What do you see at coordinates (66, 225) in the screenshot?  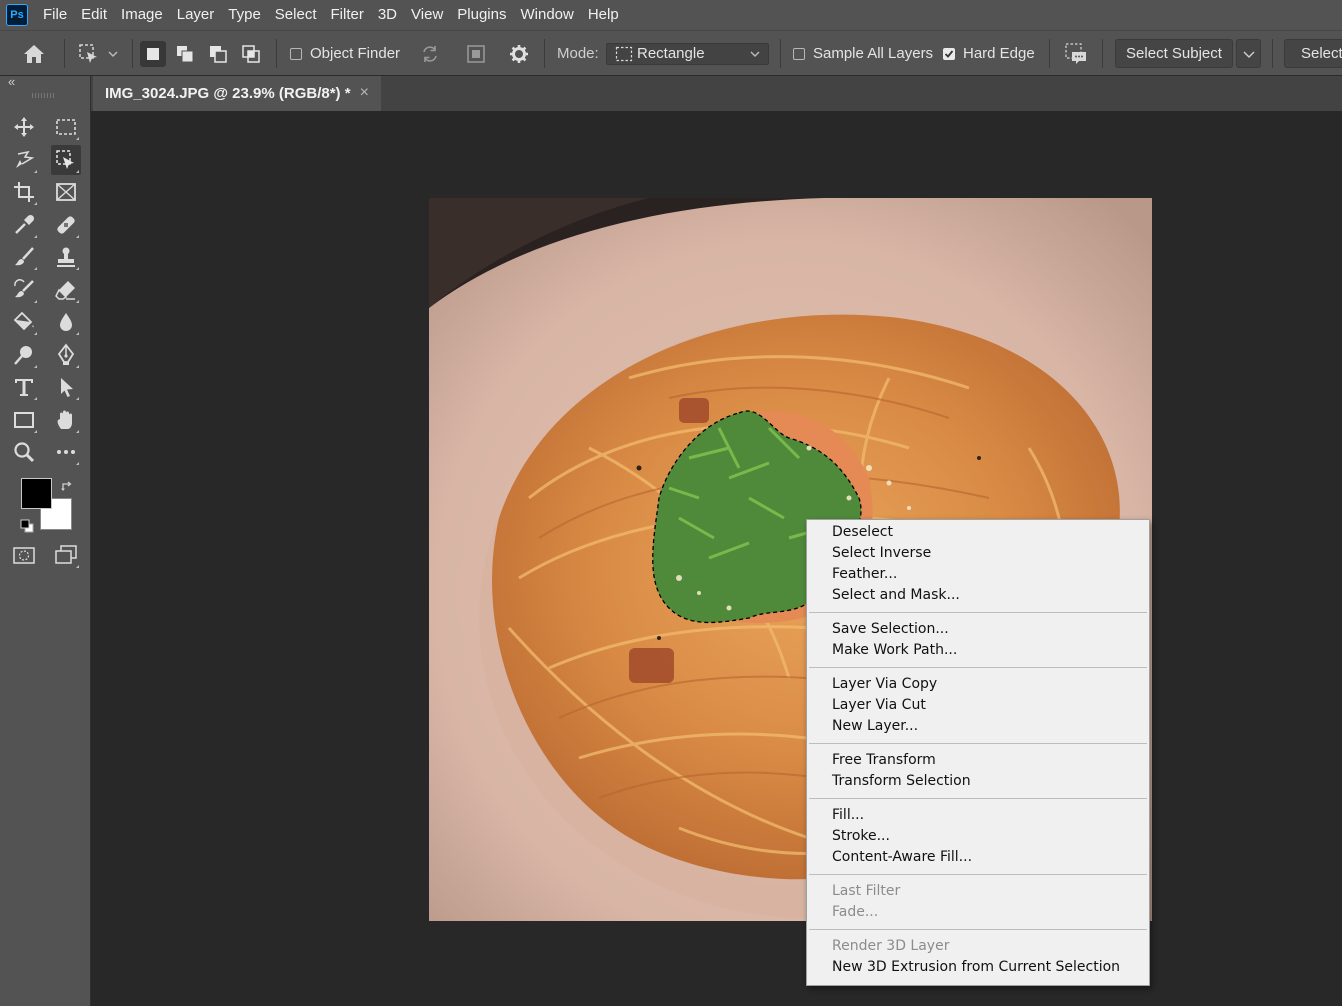 I see `healing-brush-tool` at bounding box center [66, 225].